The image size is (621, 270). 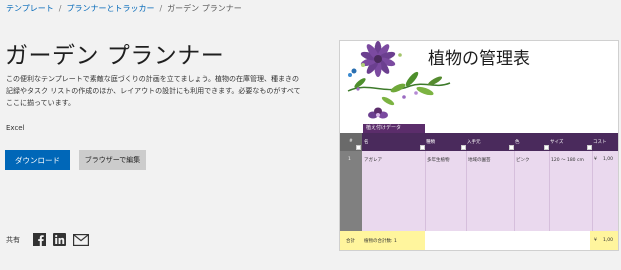 What do you see at coordinates (608, 159) in the screenshot?
I see `preview-cell-cost-value: 1,00` at bounding box center [608, 159].